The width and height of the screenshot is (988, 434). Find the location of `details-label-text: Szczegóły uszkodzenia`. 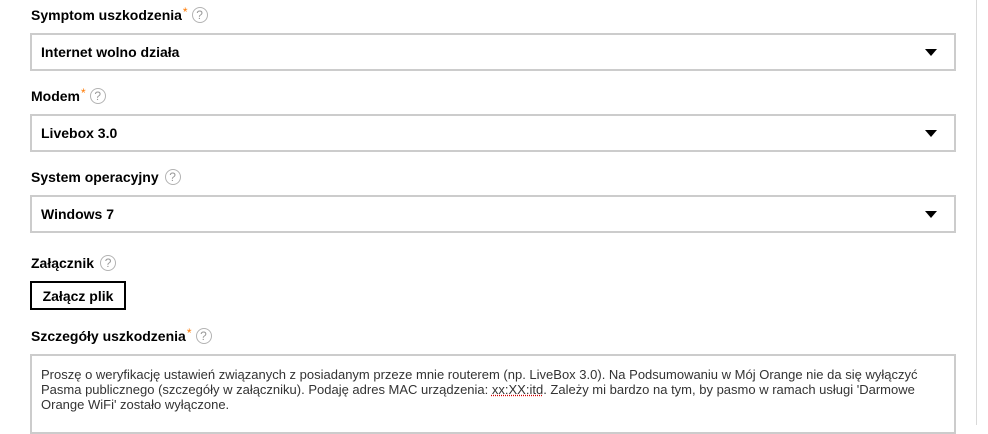

details-label-text: Szczegóły uszkodzenia is located at coordinates (108, 336).